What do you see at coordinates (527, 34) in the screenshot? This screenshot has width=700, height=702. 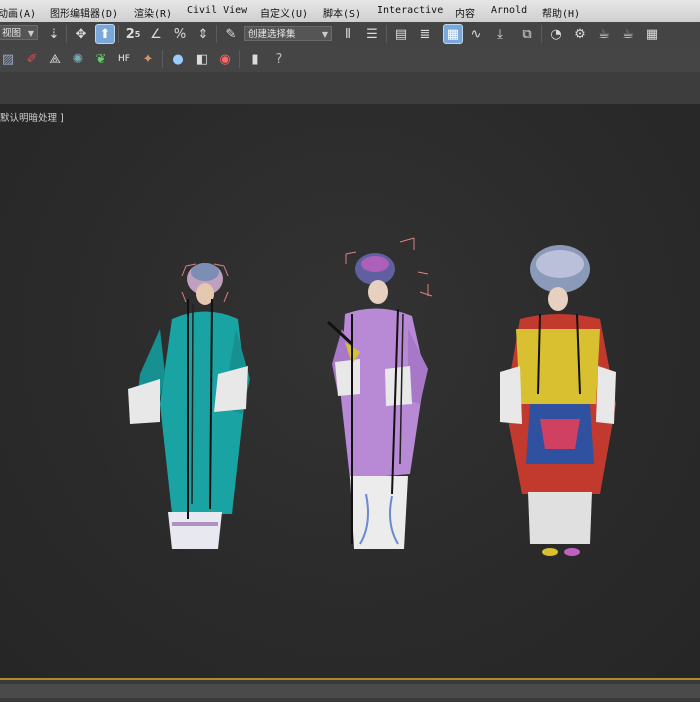 I see `schematic-view-icon: ⧉` at bounding box center [527, 34].